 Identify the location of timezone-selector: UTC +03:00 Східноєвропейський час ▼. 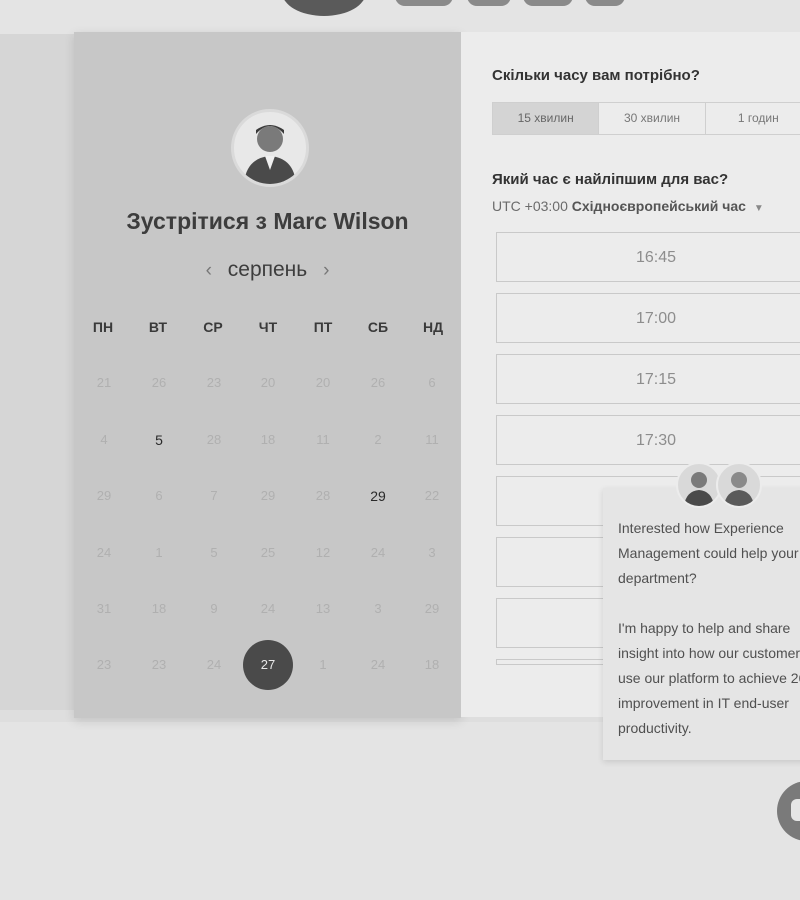
(628, 206).